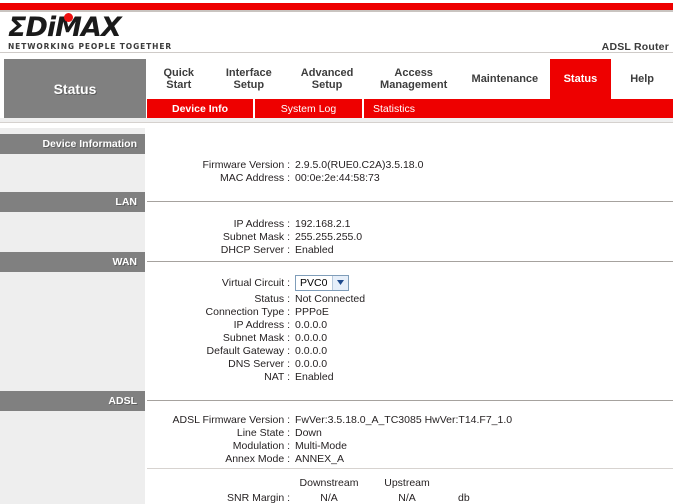  I want to click on menu-item-help: Help, so click(642, 79).